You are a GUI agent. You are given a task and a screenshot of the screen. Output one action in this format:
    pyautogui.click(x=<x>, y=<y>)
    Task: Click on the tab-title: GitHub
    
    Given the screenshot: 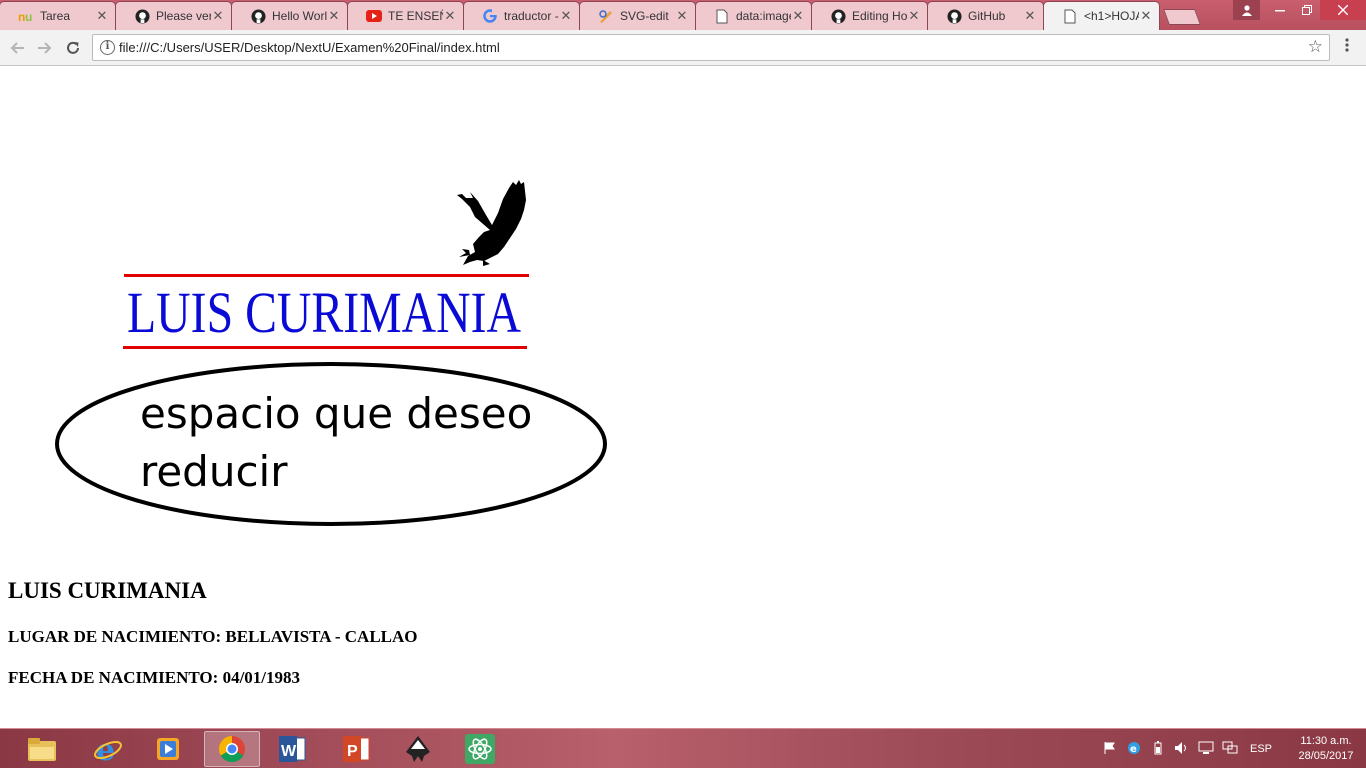 What is the action you would take?
    pyautogui.click(x=987, y=16)
    